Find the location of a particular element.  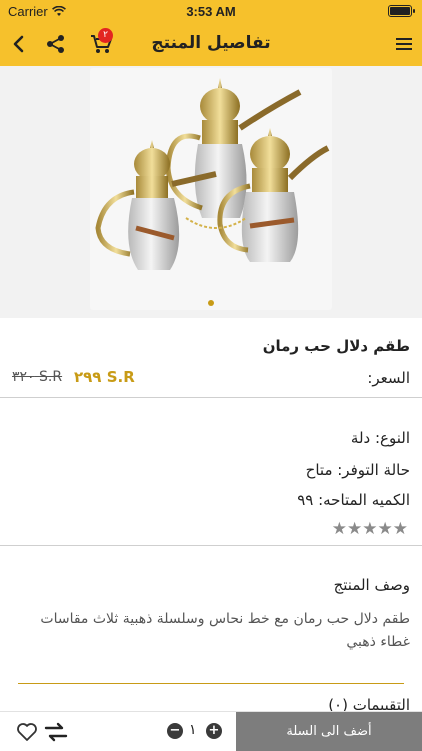

add-to-cart-button: أضف الى السلة is located at coordinates (329, 731).